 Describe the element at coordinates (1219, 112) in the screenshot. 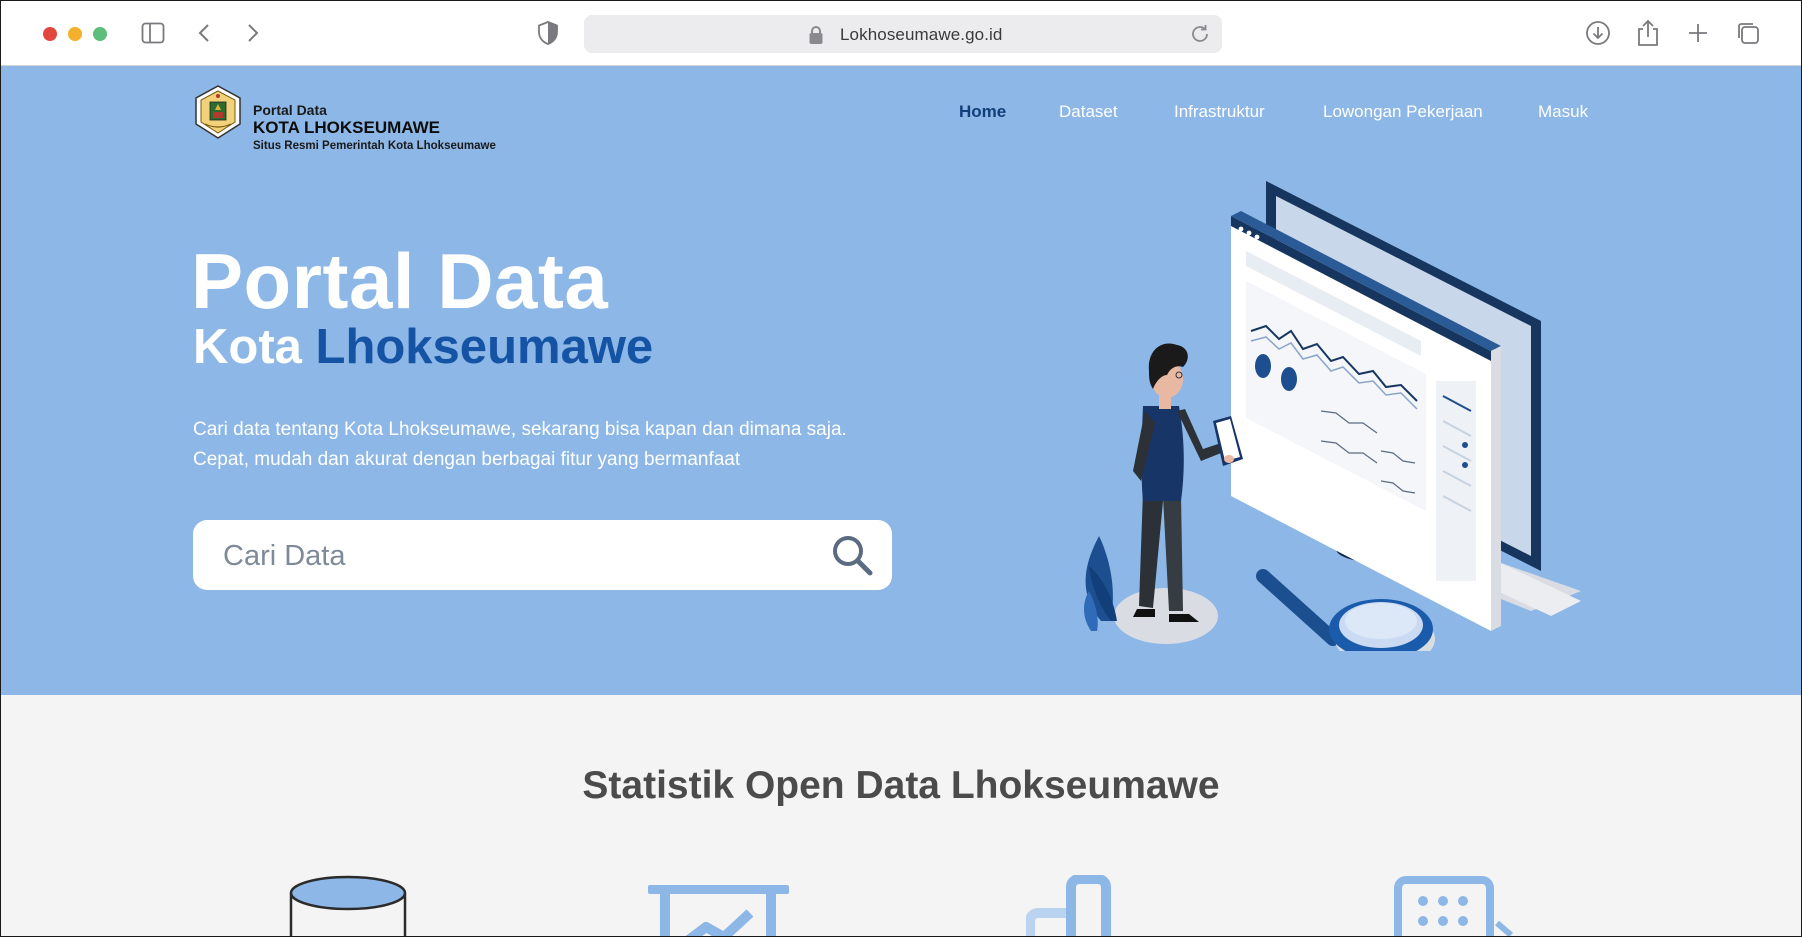

I see `nav-infrastruktur: Infrastruktur` at that location.